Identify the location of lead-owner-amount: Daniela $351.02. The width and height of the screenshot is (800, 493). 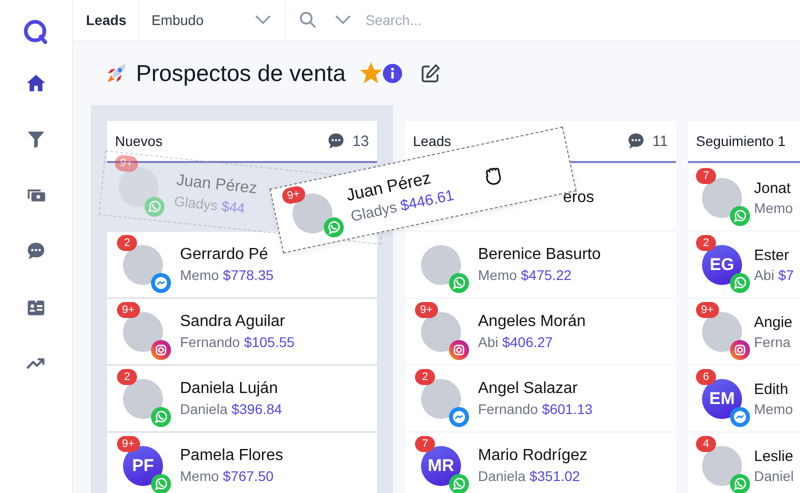
(530, 476).